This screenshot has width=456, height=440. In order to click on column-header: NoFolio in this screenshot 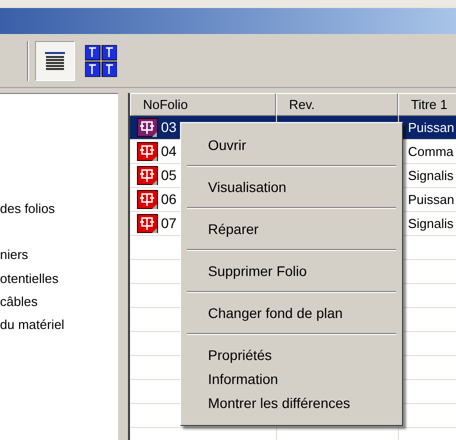, I will do `click(203, 104)`.